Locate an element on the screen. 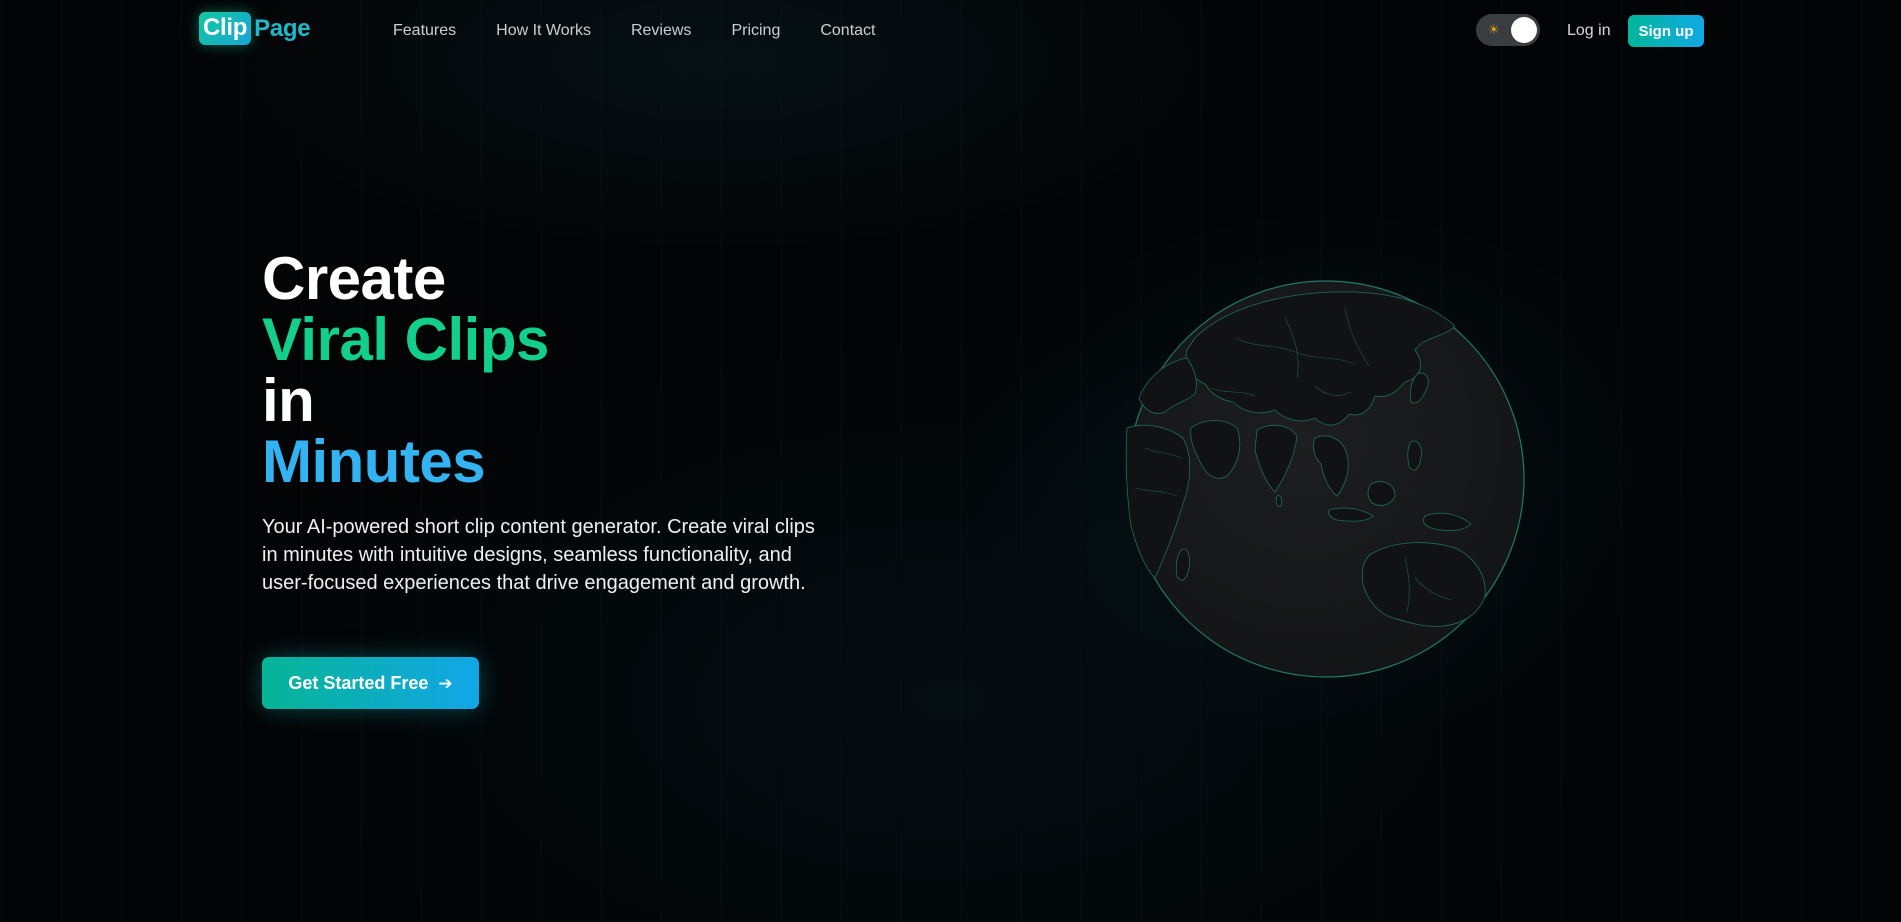 The height and width of the screenshot is (922, 1901). get-started-label: Get Started Free is located at coordinates (358, 682).